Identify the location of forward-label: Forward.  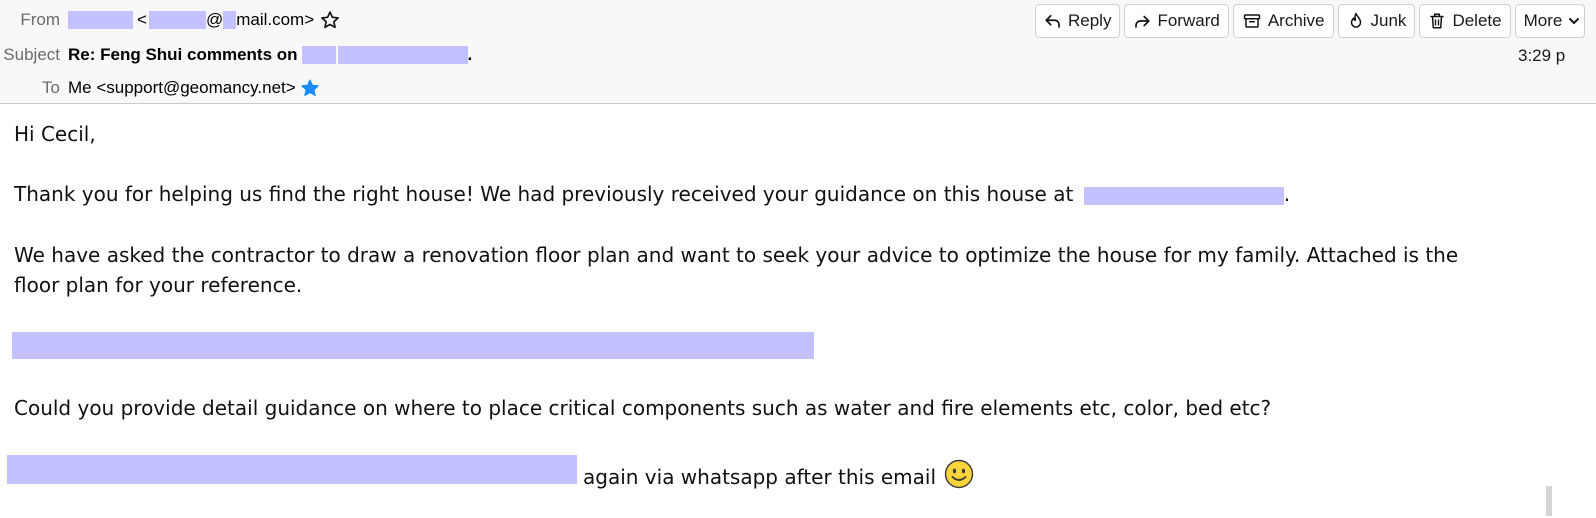
(1188, 20).